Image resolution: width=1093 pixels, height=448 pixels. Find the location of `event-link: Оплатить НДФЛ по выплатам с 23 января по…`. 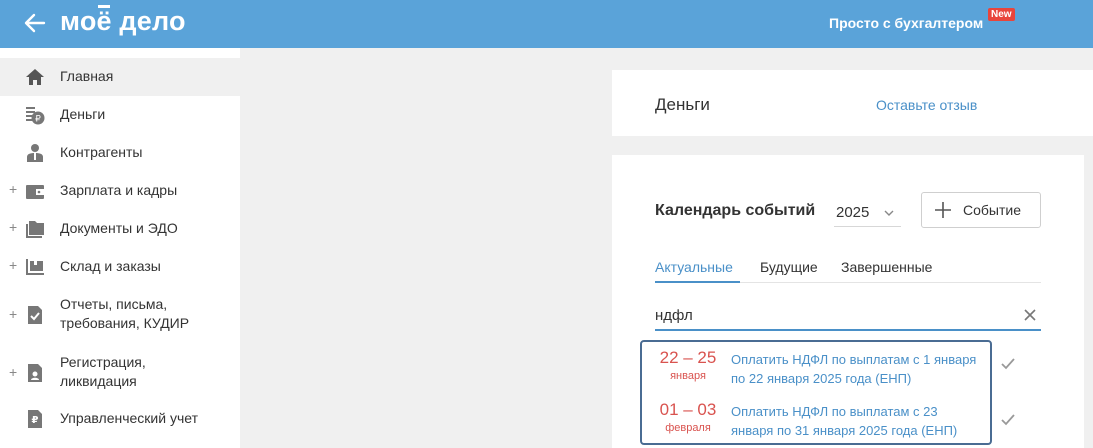

event-link: Оплатить НДФЛ по выплатам с 23 января по… is located at coordinates (856, 421).